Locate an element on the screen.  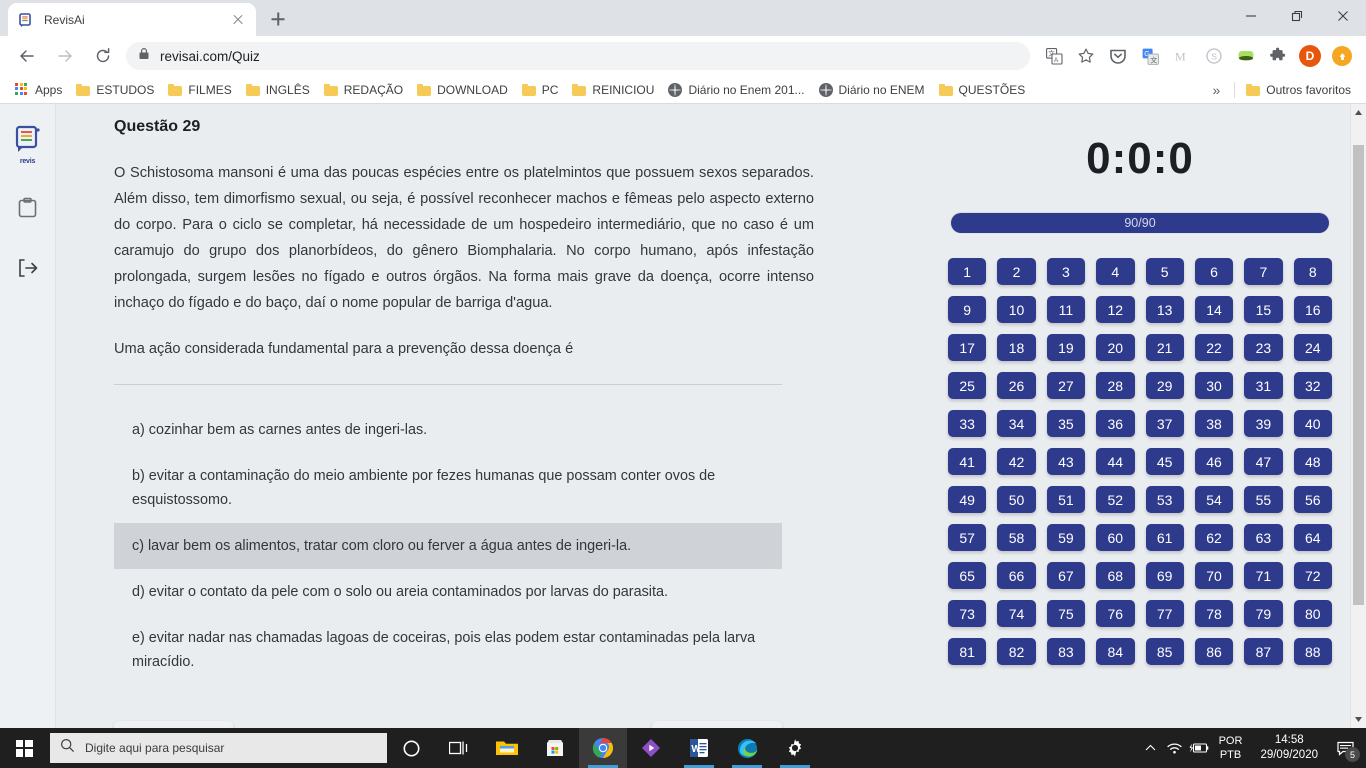
question-number-69: 69 is located at coordinates (1164, 575).